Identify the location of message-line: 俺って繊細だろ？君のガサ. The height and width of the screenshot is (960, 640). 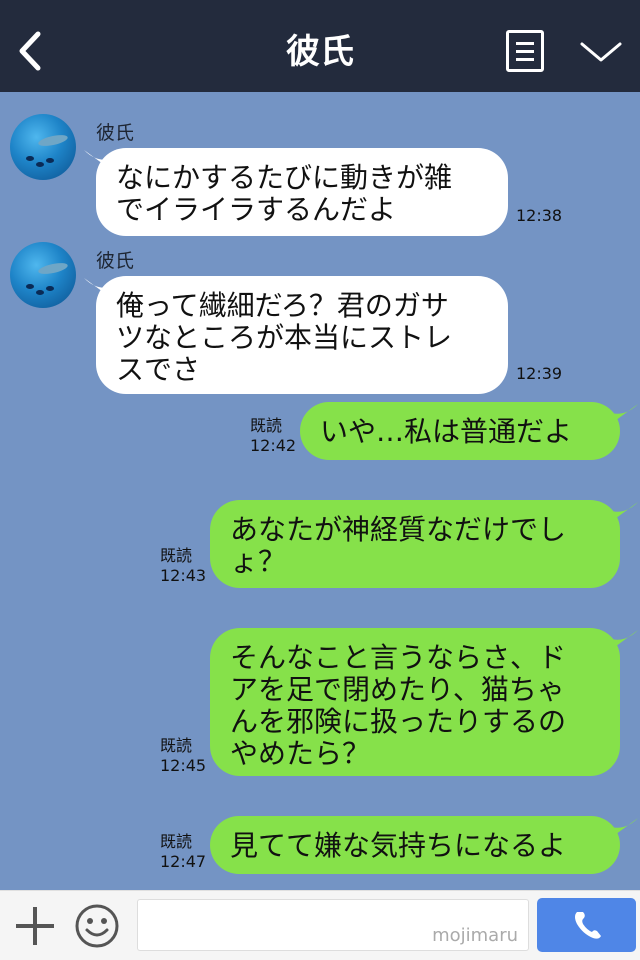
(282, 305).